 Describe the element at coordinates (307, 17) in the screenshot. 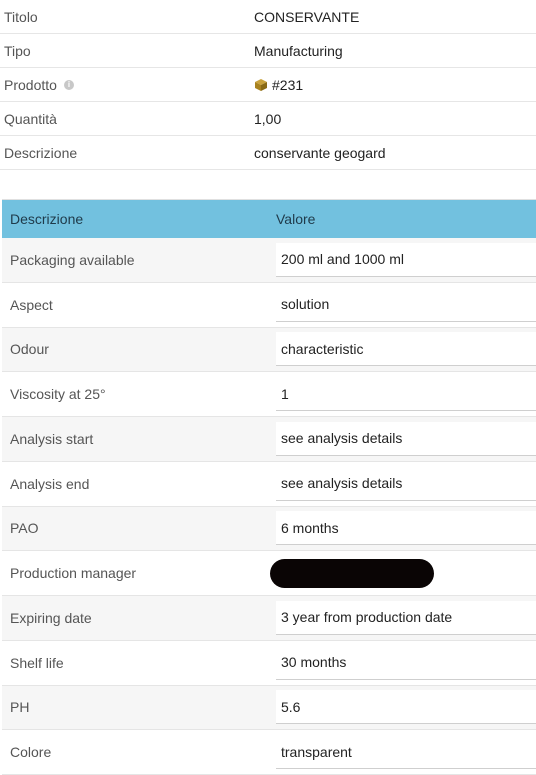

I see `info-value: CONSERVANTE` at that location.